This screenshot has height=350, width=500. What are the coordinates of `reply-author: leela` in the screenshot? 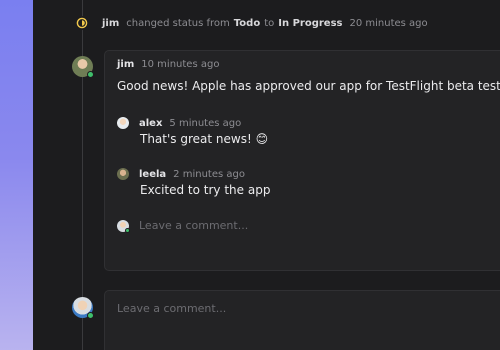 It's located at (152, 174).